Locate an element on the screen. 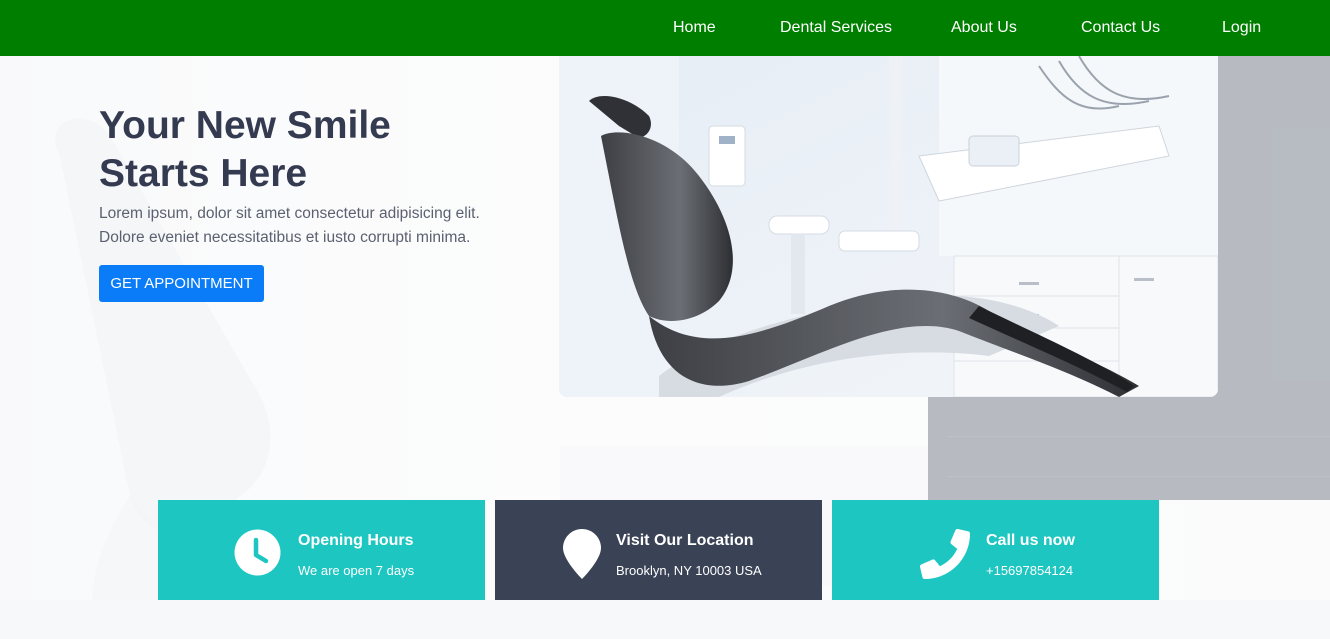  location-pin-icon is located at coordinates (582, 554).